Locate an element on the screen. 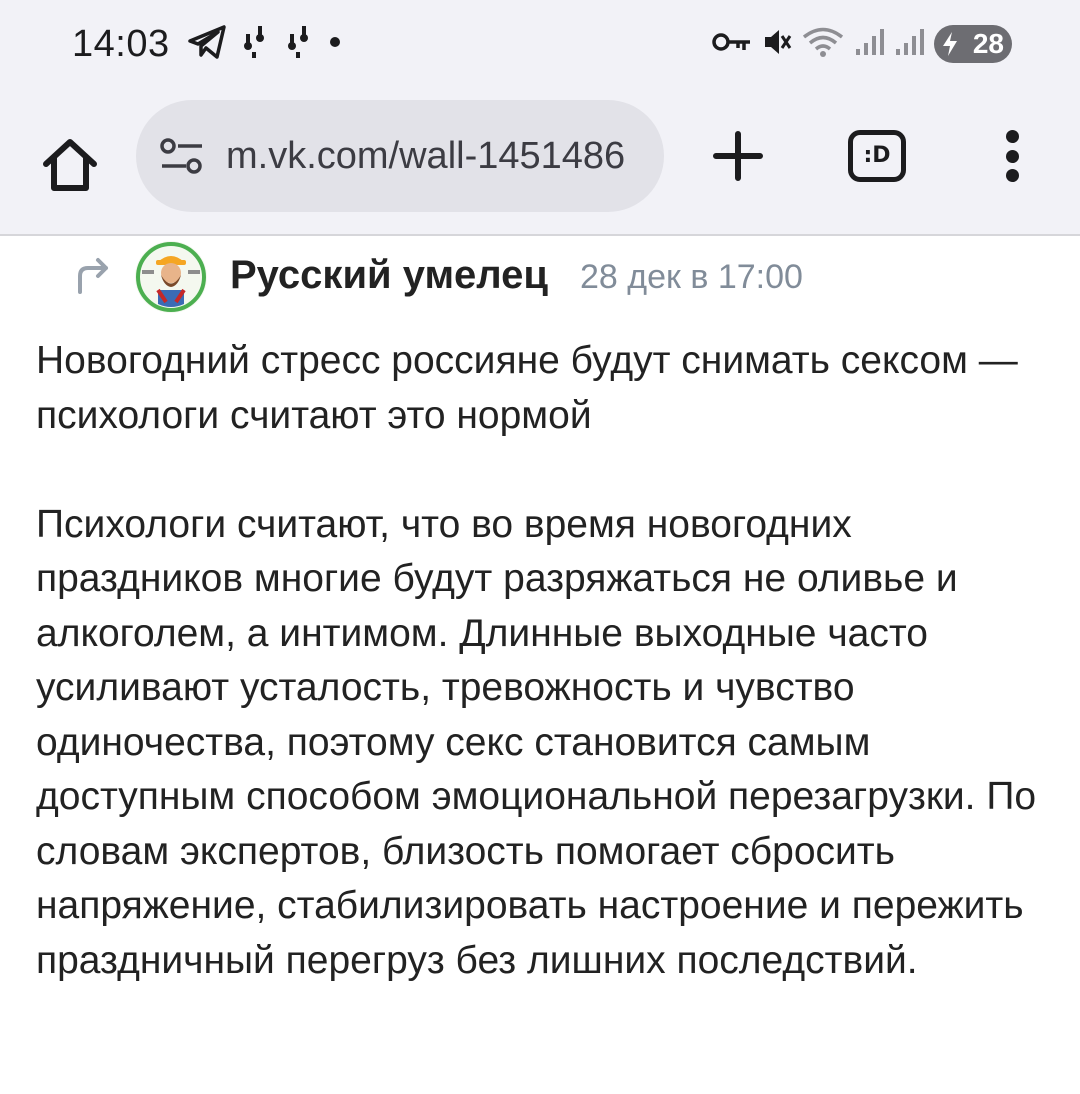  repost-icon is located at coordinates (92, 276).